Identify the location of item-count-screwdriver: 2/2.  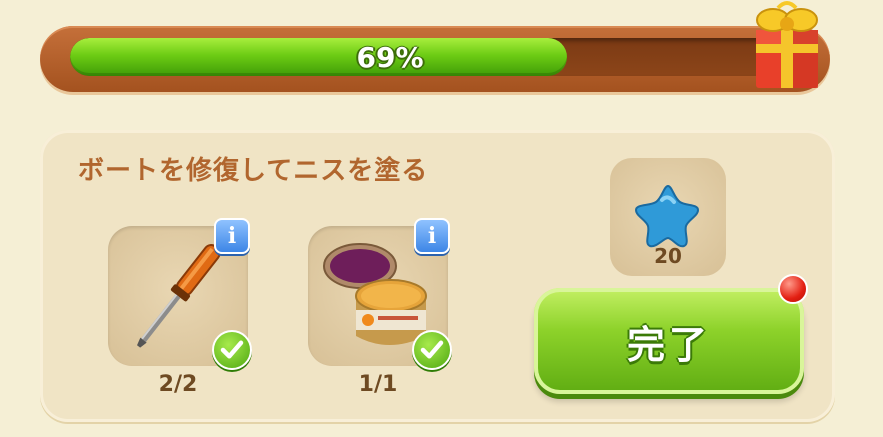
(178, 384).